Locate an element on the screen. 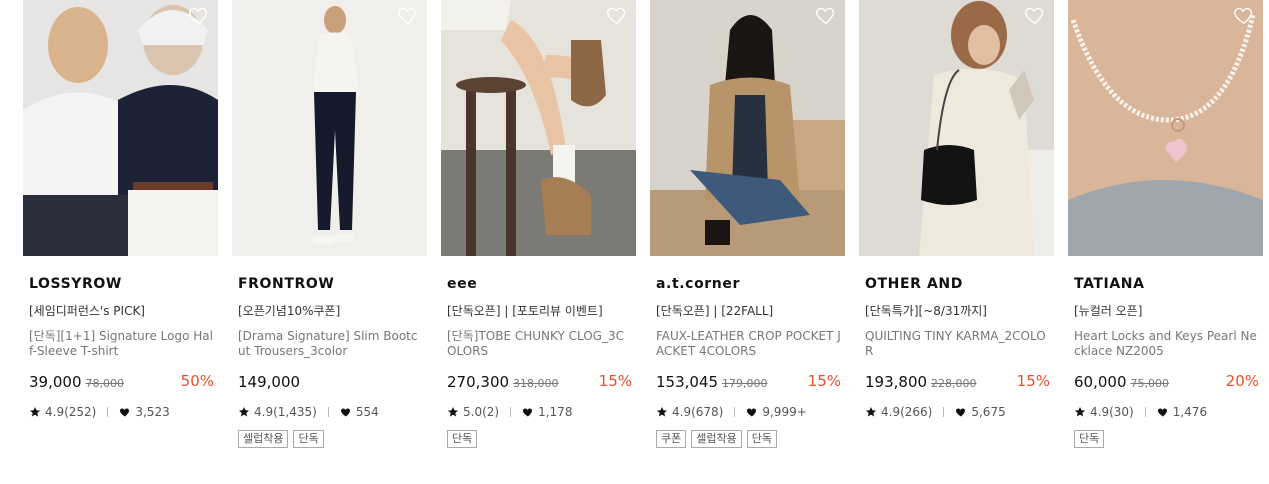  chunky-clog-legs-photo is located at coordinates (538, 128).